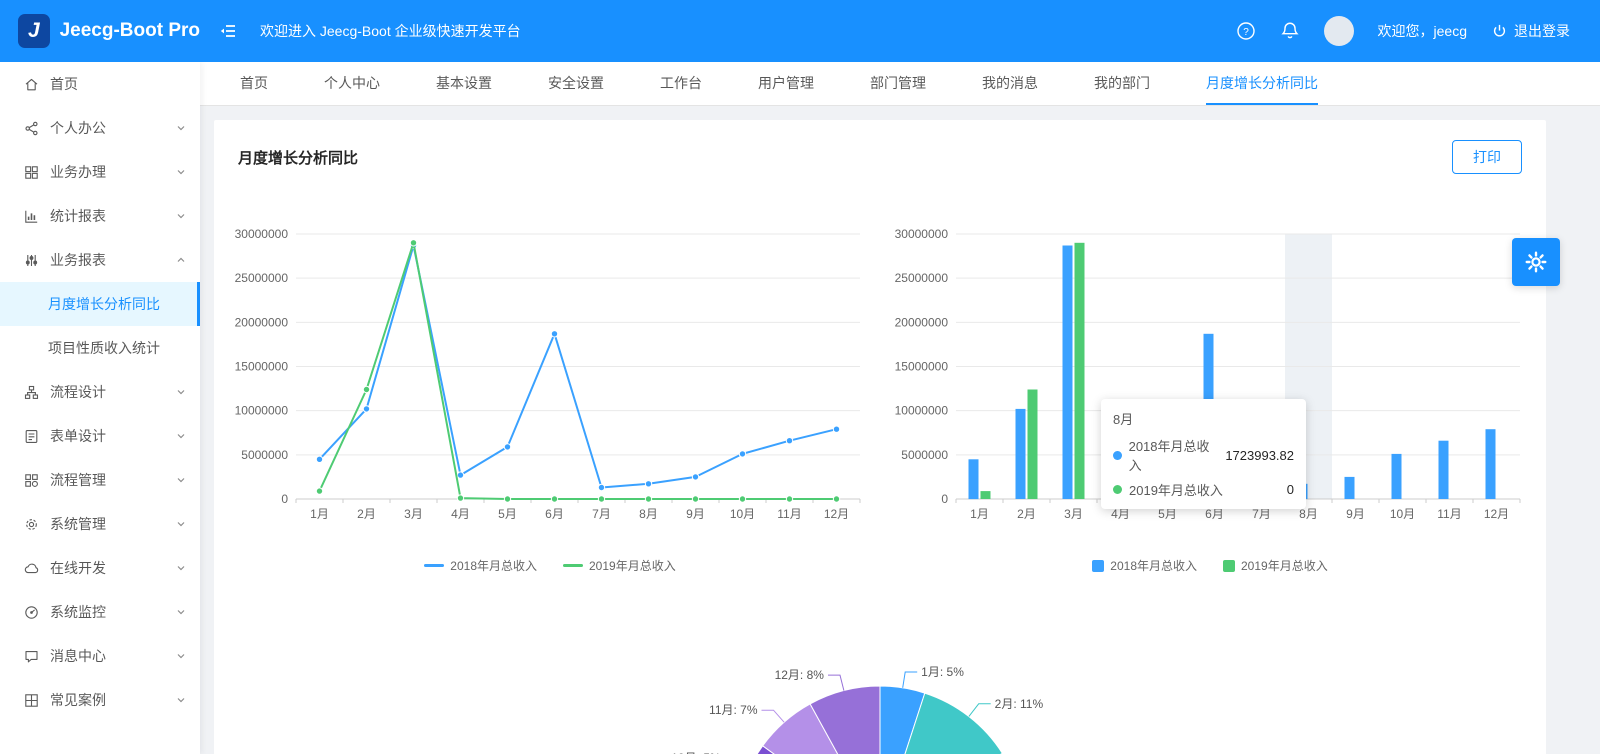  What do you see at coordinates (1010, 83) in the screenshot?
I see `tab-my-messages: 我的消息` at bounding box center [1010, 83].